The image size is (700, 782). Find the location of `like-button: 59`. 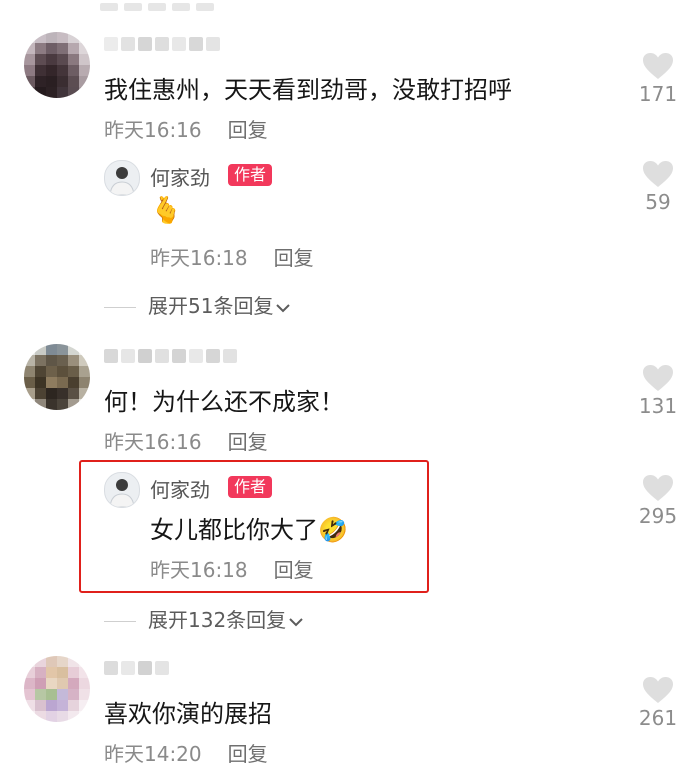

like-button: 59 is located at coordinates (658, 187).